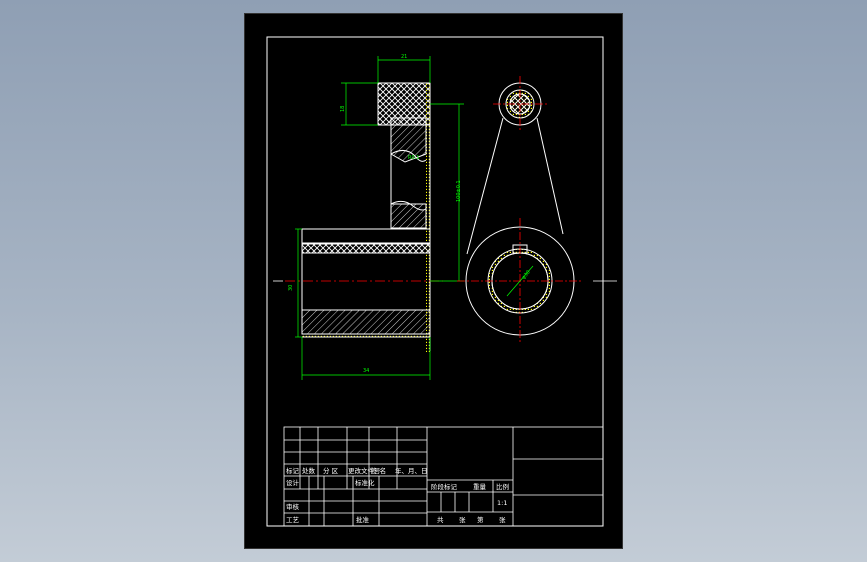  What do you see at coordinates (440, 519) in the screenshot?
I see `tb-total: 共` at bounding box center [440, 519].